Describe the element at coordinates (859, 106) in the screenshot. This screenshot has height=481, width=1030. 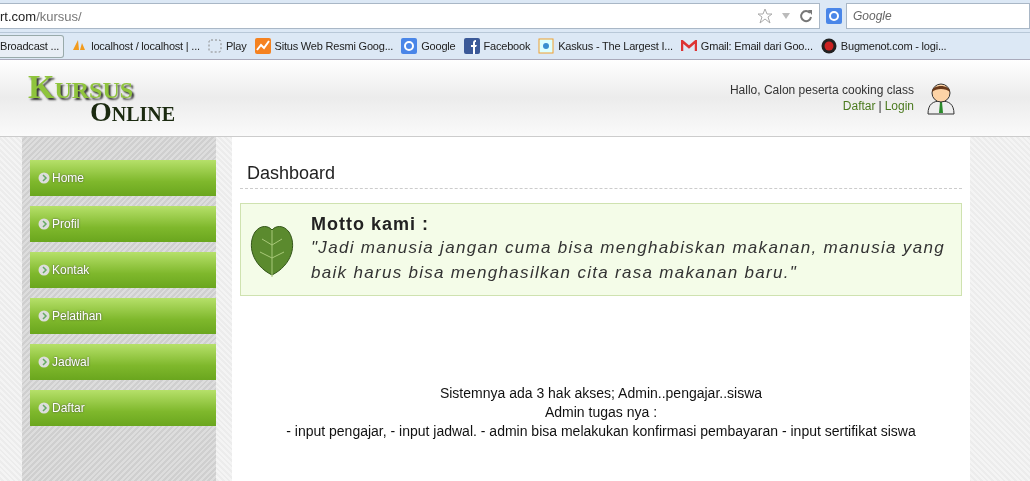
I see `register-link: Daftar` at that location.